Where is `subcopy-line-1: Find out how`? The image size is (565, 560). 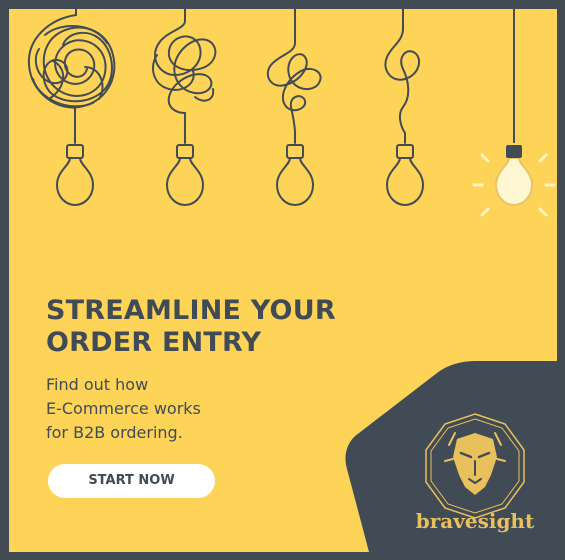 subcopy-line-1: Find out how is located at coordinates (97, 384).